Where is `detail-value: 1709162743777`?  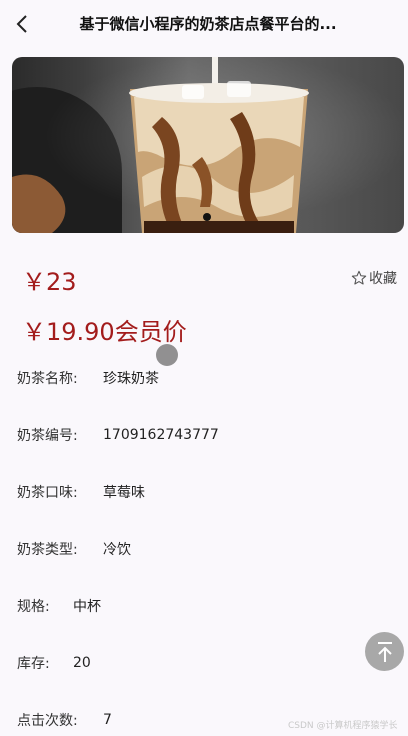
detail-value: 1709162743777 is located at coordinates (161, 435).